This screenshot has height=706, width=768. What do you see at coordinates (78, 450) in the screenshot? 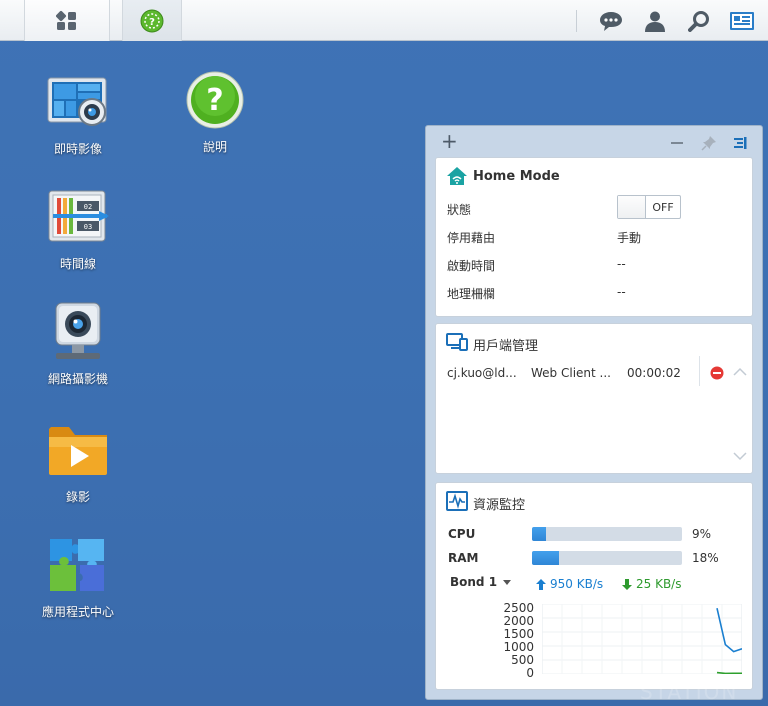
I see `recording-folder-icon` at bounding box center [78, 450].